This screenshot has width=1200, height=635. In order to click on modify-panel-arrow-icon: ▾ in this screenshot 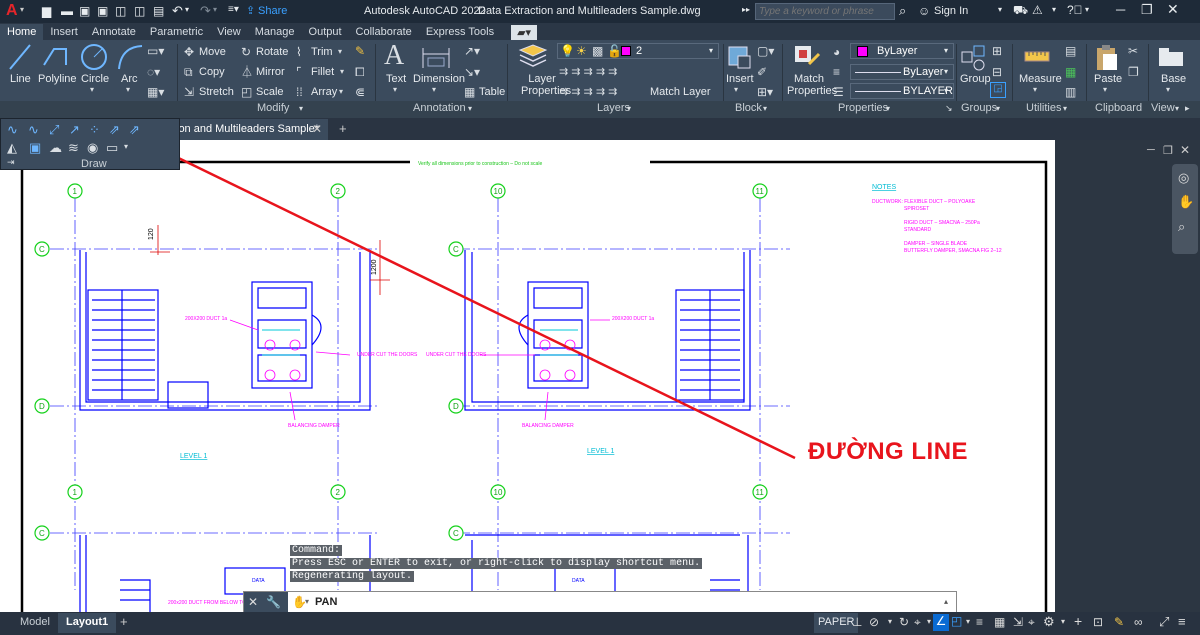, I will do `click(301, 109)`.